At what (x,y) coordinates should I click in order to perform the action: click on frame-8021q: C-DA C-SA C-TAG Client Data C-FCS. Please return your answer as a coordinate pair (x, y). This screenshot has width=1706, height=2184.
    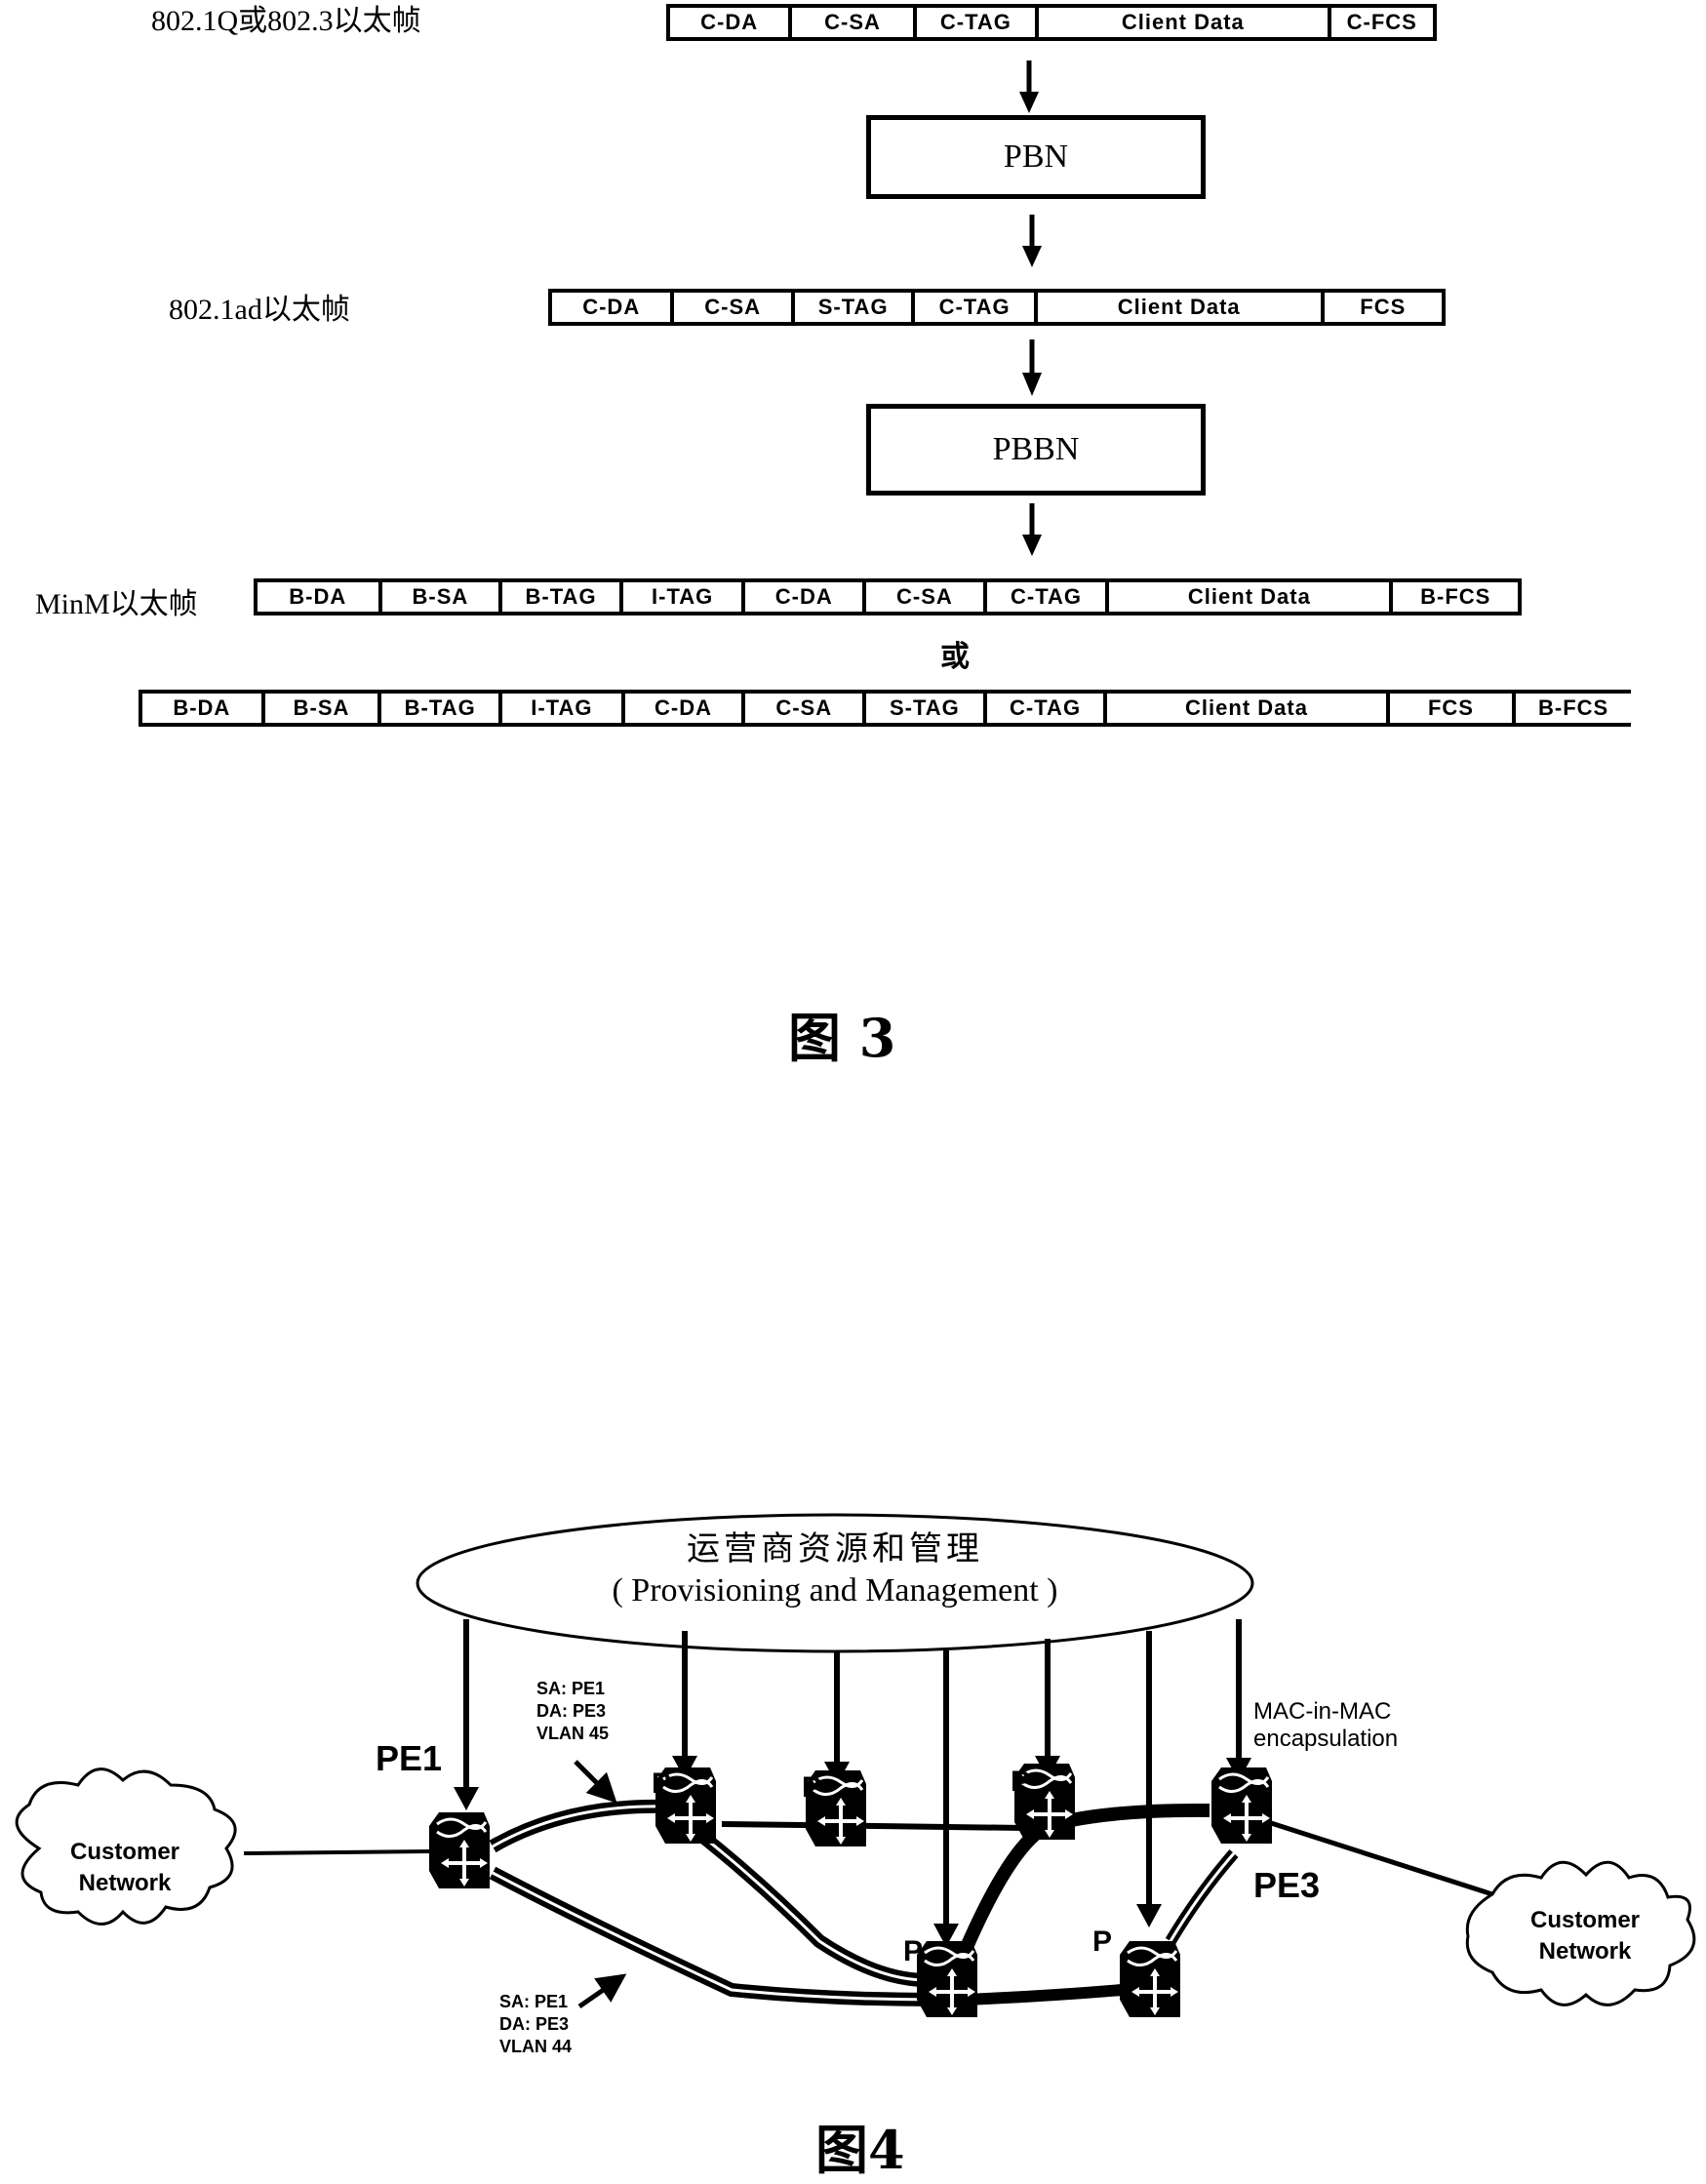
    Looking at the image, I should click on (1051, 22).